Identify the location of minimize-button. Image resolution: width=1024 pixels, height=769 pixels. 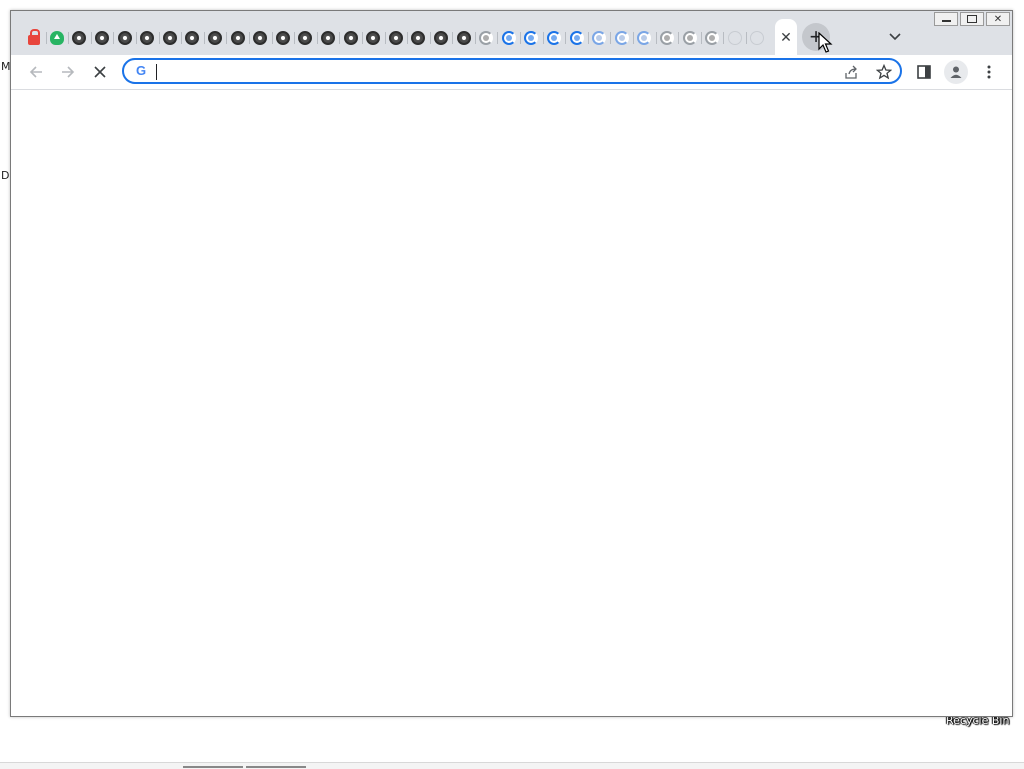
(946, 19).